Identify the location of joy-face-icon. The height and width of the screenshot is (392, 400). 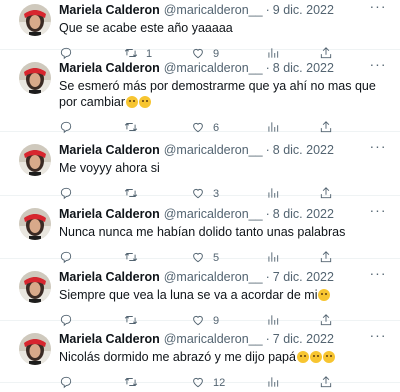
(328, 357).